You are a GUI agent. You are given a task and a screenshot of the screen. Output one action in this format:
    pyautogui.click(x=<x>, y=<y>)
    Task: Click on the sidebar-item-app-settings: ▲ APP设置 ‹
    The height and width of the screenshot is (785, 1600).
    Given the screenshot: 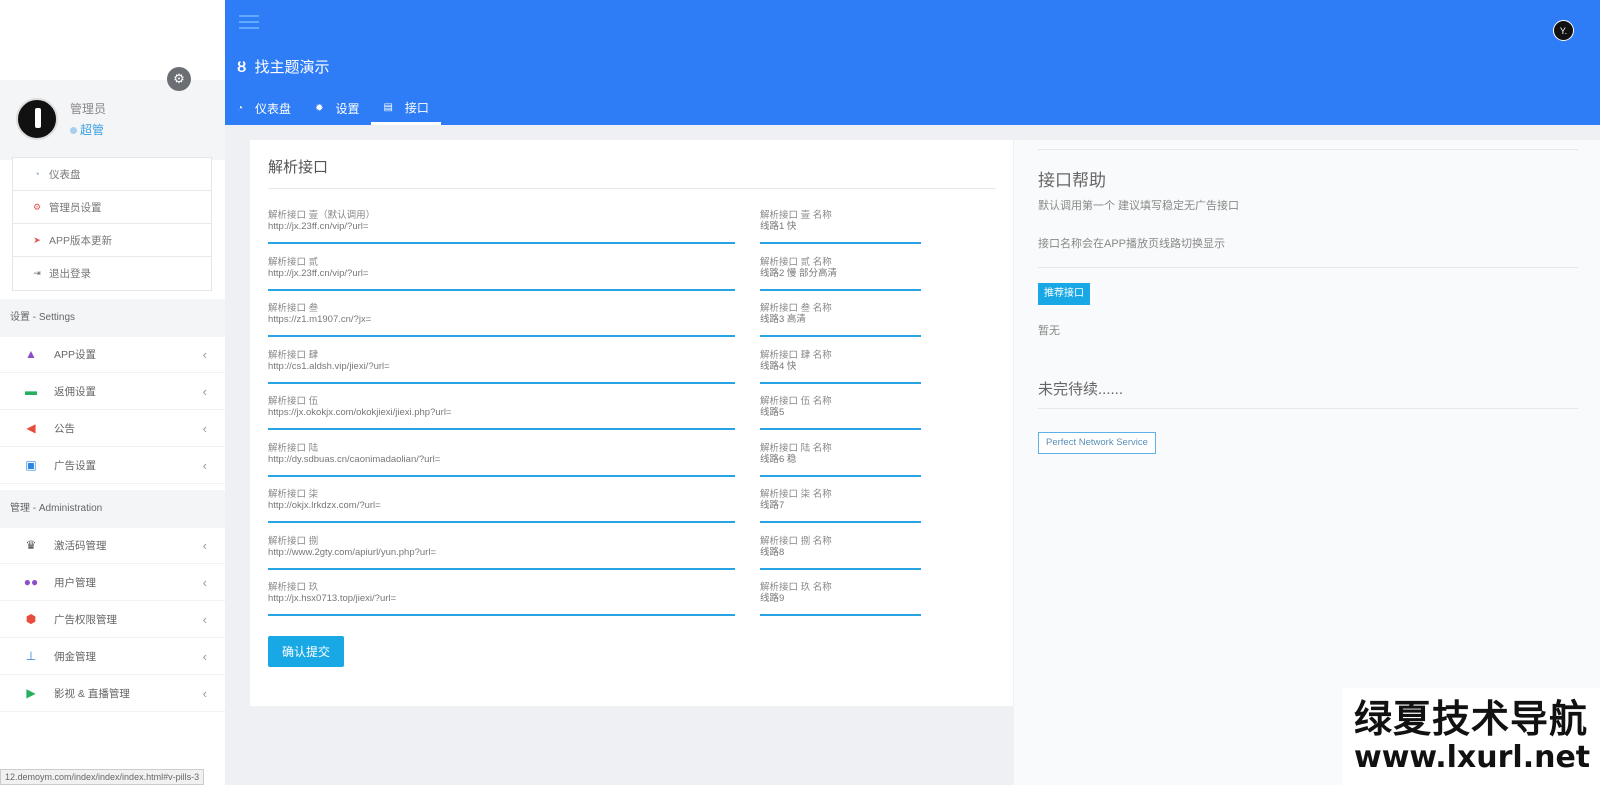 What is the action you would take?
    pyautogui.click(x=112, y=354)
    